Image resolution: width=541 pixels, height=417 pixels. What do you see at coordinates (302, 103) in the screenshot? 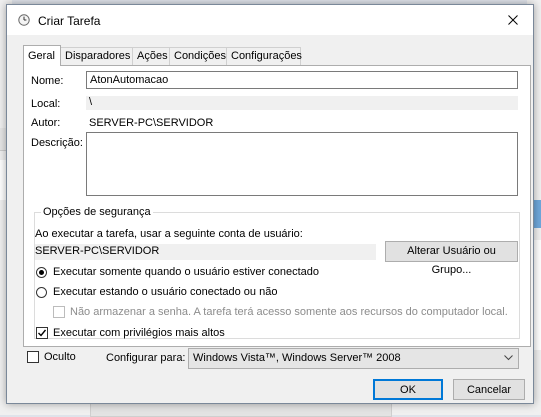
I see `location-value-field: \` at bounding box center [302, 103].